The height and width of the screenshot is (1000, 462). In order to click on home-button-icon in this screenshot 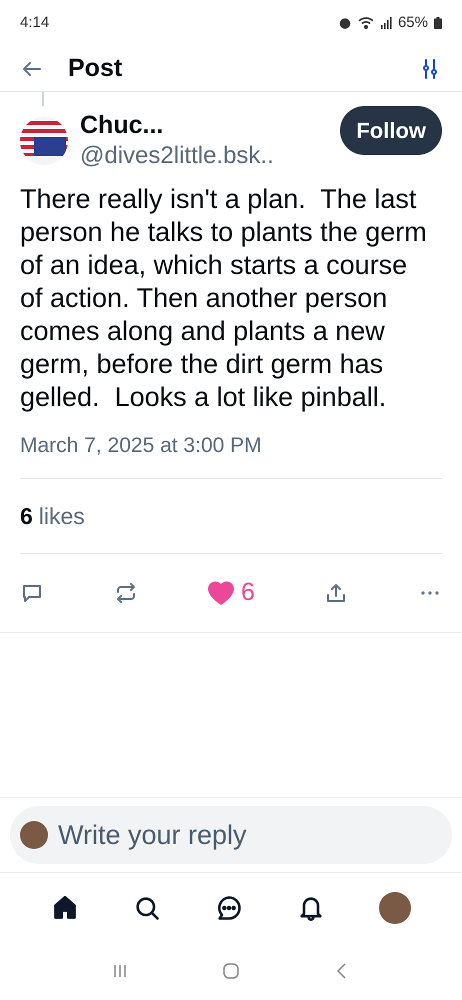, I will do `click(230, 971)`.